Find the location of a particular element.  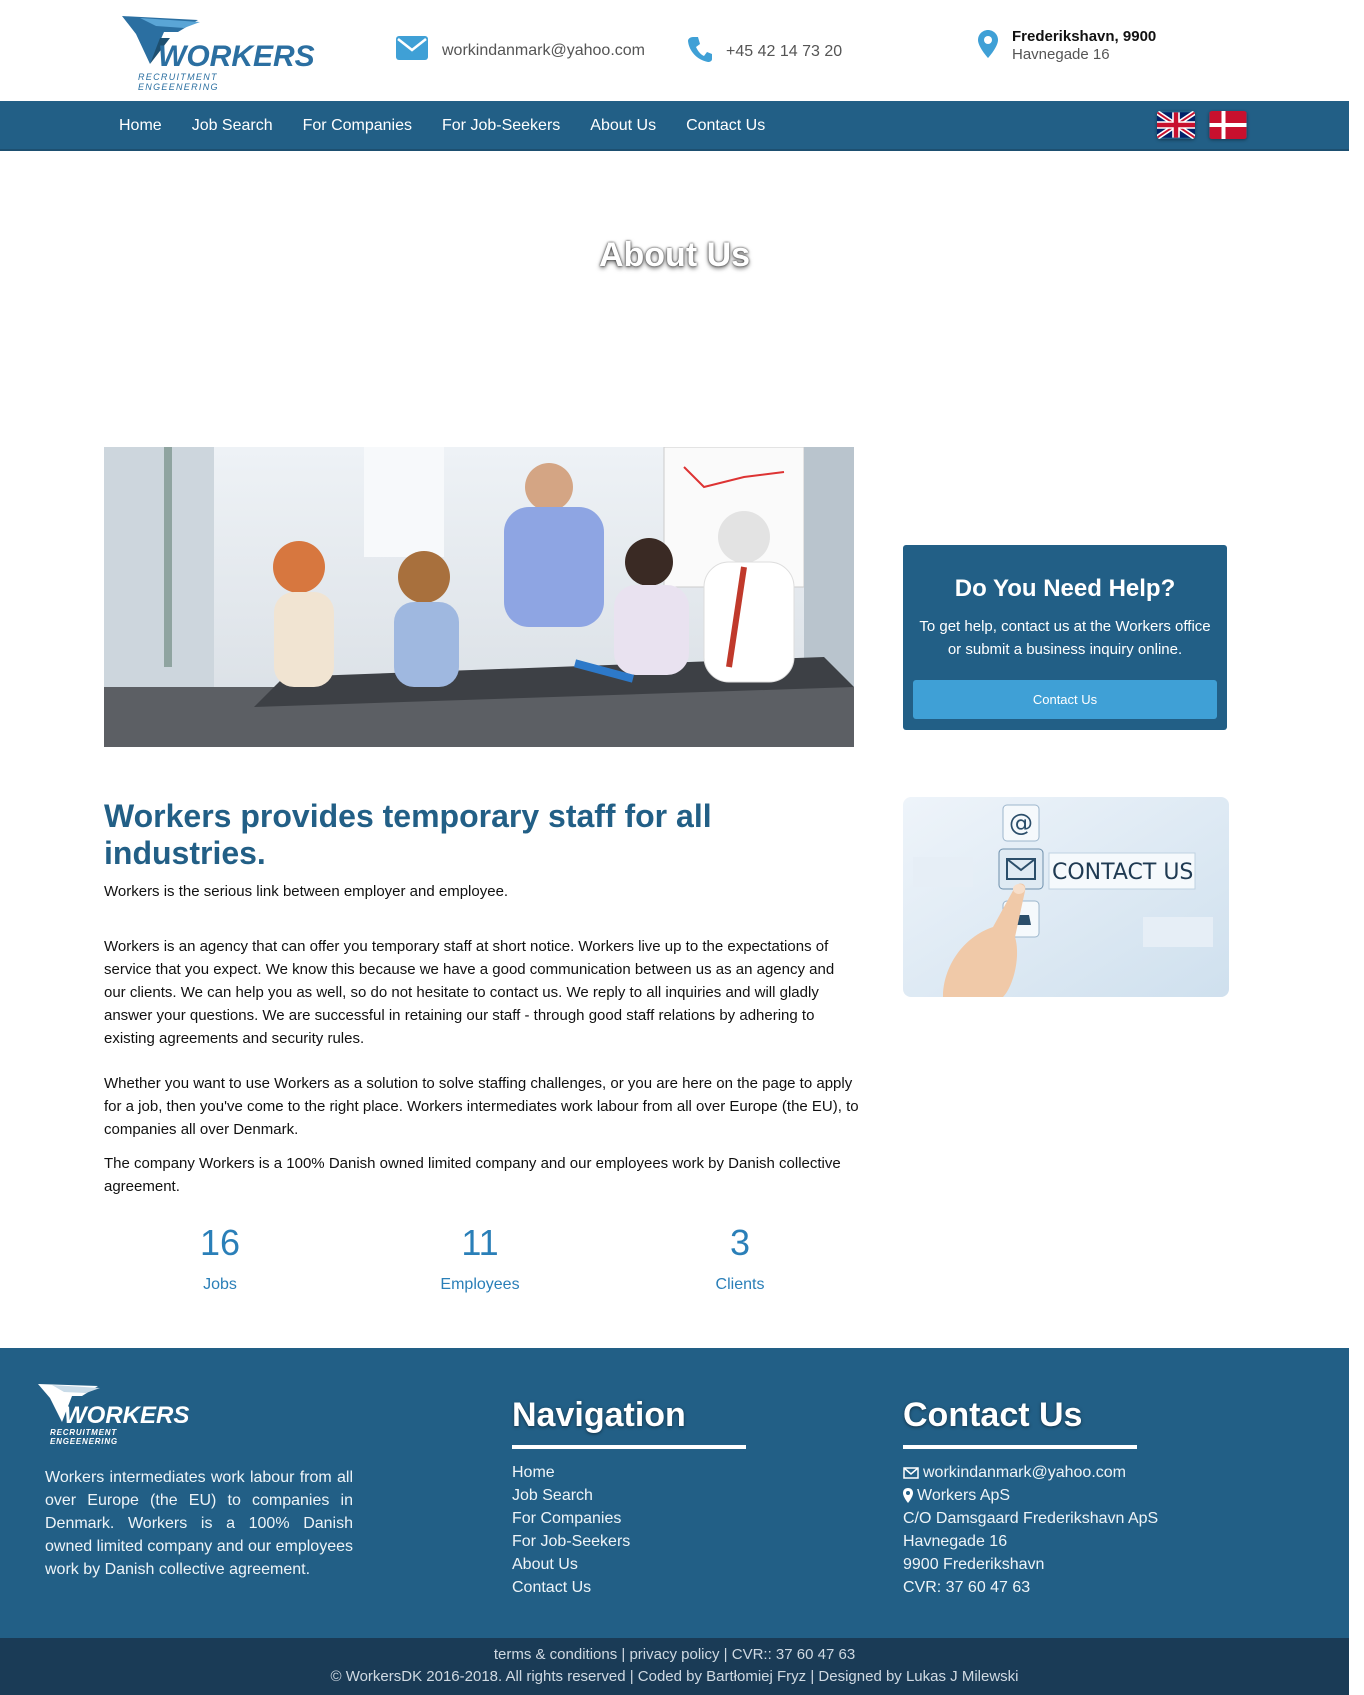

address-street: Havnegade 16 is located at coordinates (1061, 54).